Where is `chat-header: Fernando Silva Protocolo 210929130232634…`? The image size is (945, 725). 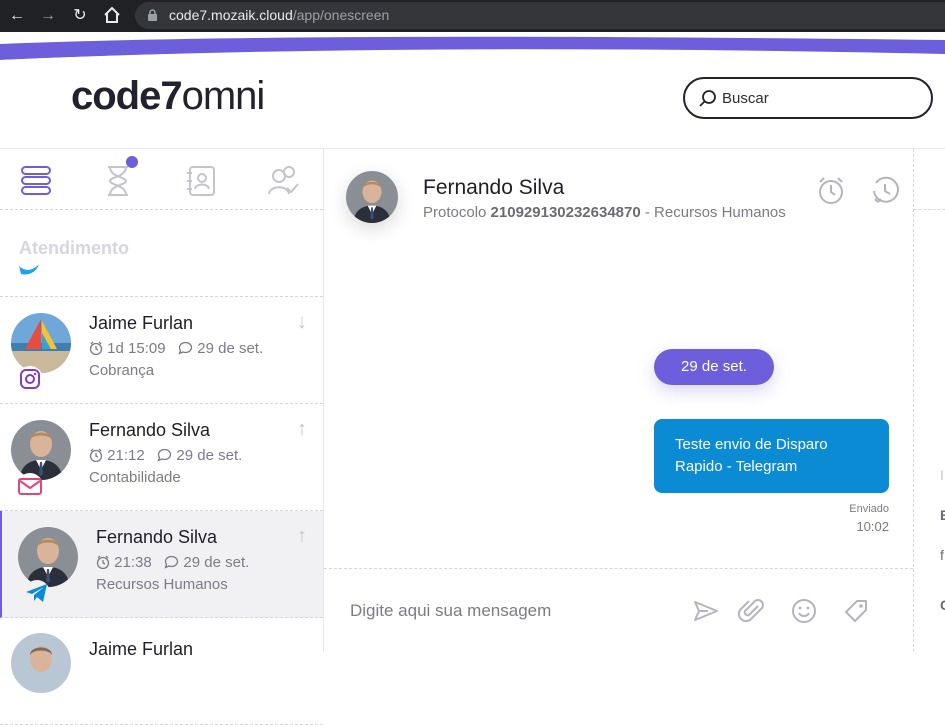
chat-header: Fernando Silva Protocolo 210929130232634… is located at coordinates (618, 191).